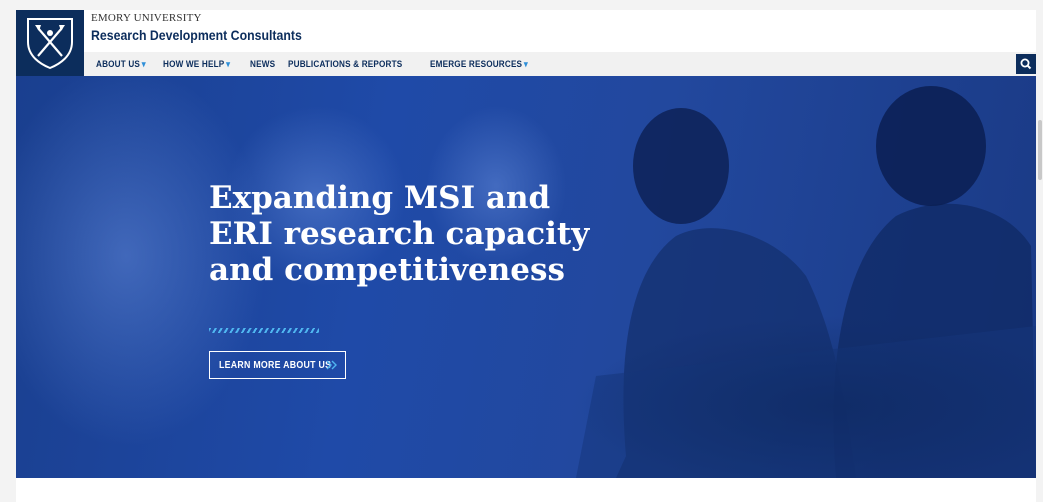 The width and height of the screenshot is (1043, 502). I want to click on nav-item-label: HOW WE HELP, so click(193, 64).